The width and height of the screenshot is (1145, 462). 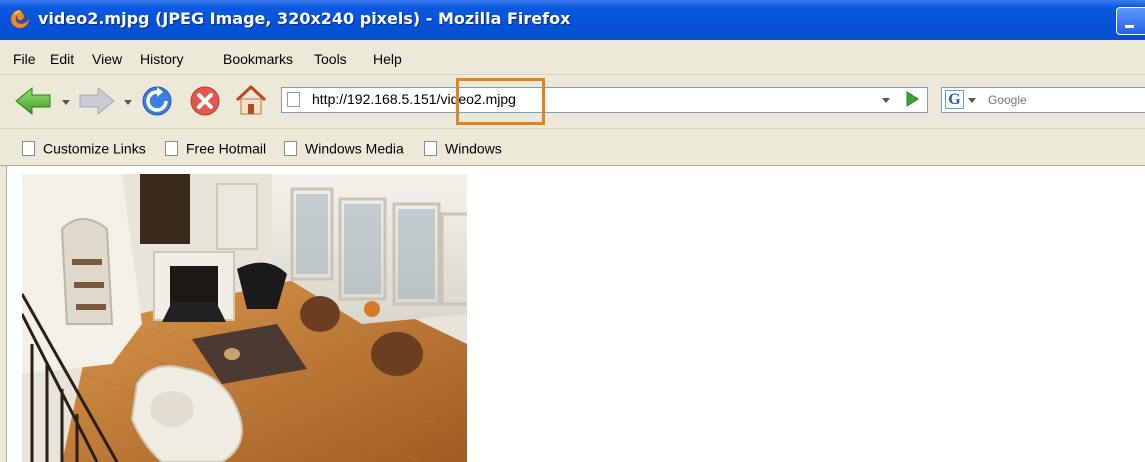 What do you see at coordinates (157, 101) in the screenshot?
I see `reload-icon` at bounding box center [157, 101].